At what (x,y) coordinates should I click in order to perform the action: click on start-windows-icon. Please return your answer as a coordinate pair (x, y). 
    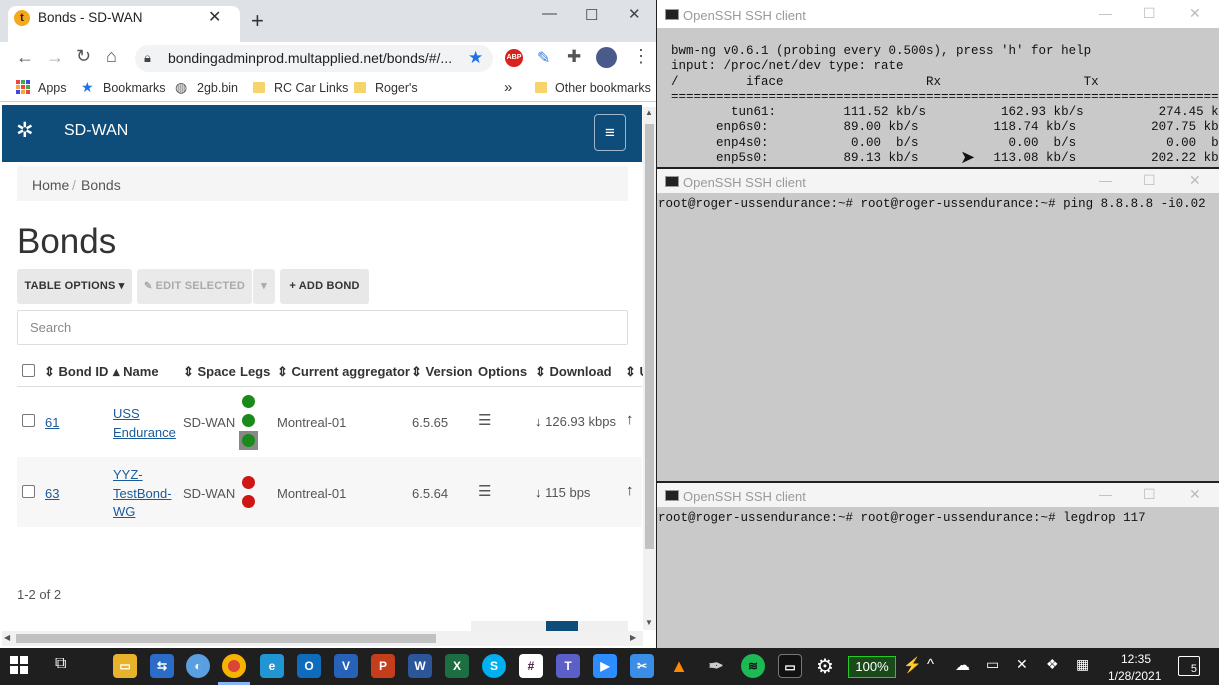
    Looking at the image, I should click on (19, 665).